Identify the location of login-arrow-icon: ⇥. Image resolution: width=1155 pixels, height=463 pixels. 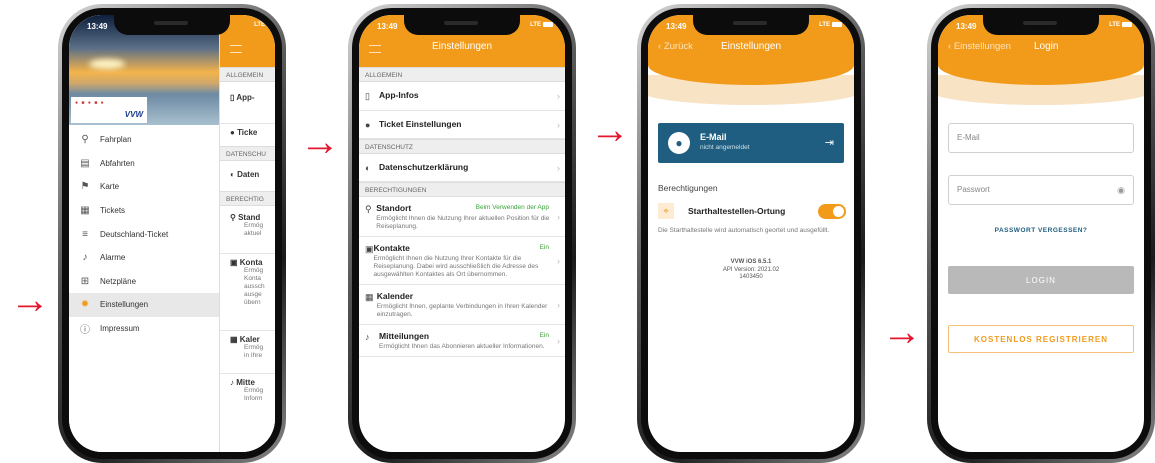
(829, 143).